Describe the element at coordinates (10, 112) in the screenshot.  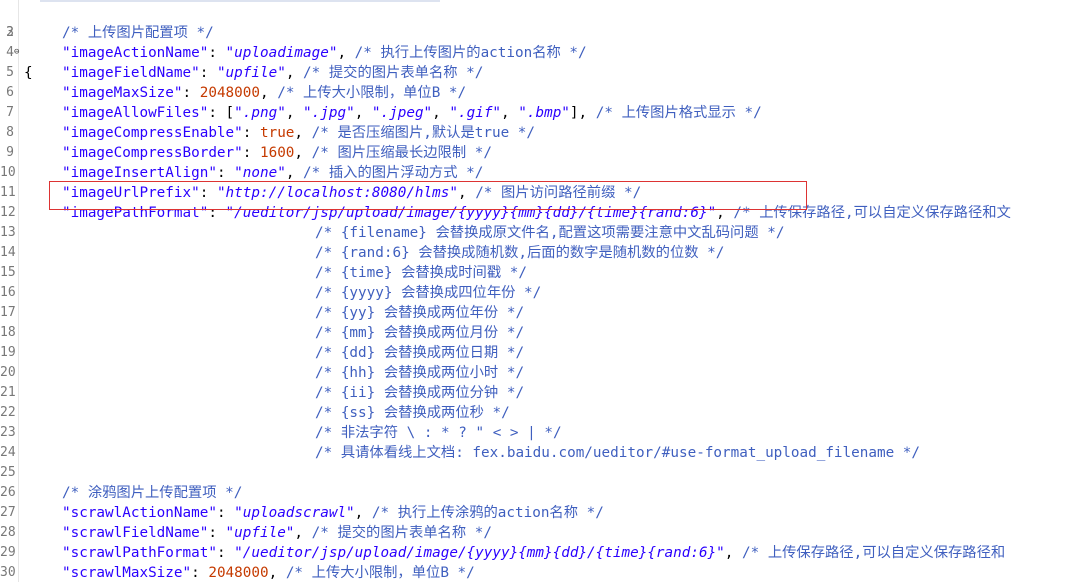
I see `line-number: 7` at that location.